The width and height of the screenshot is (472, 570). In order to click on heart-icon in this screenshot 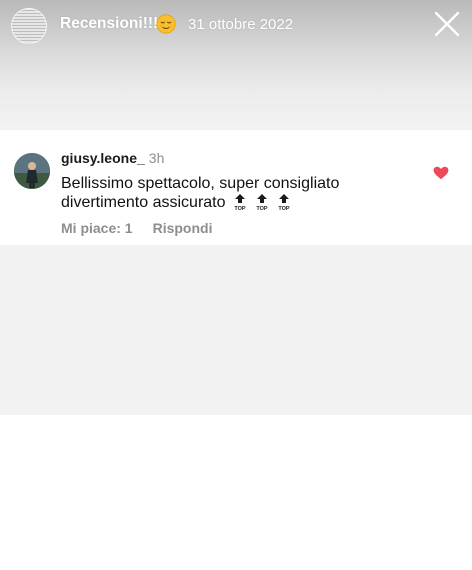, I will do `click(441, 173)`.